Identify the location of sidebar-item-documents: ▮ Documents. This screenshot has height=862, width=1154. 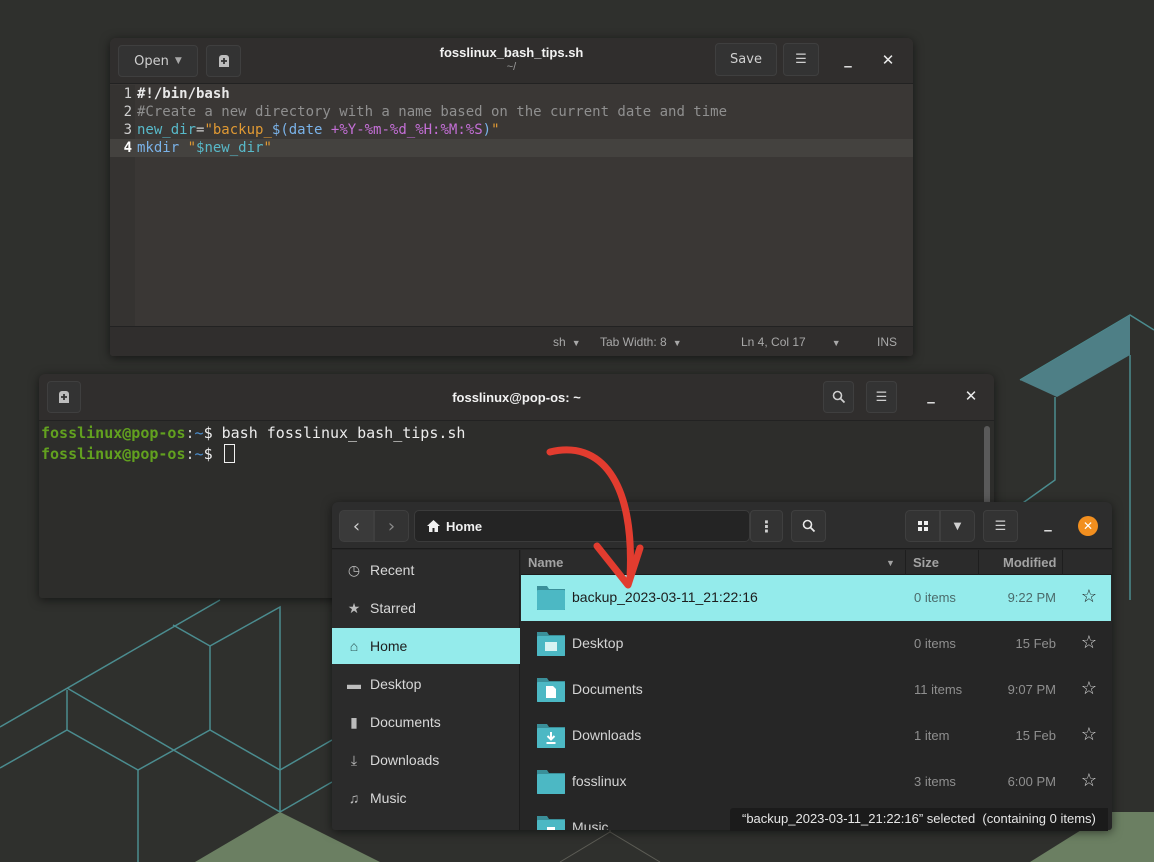
(426, 722).